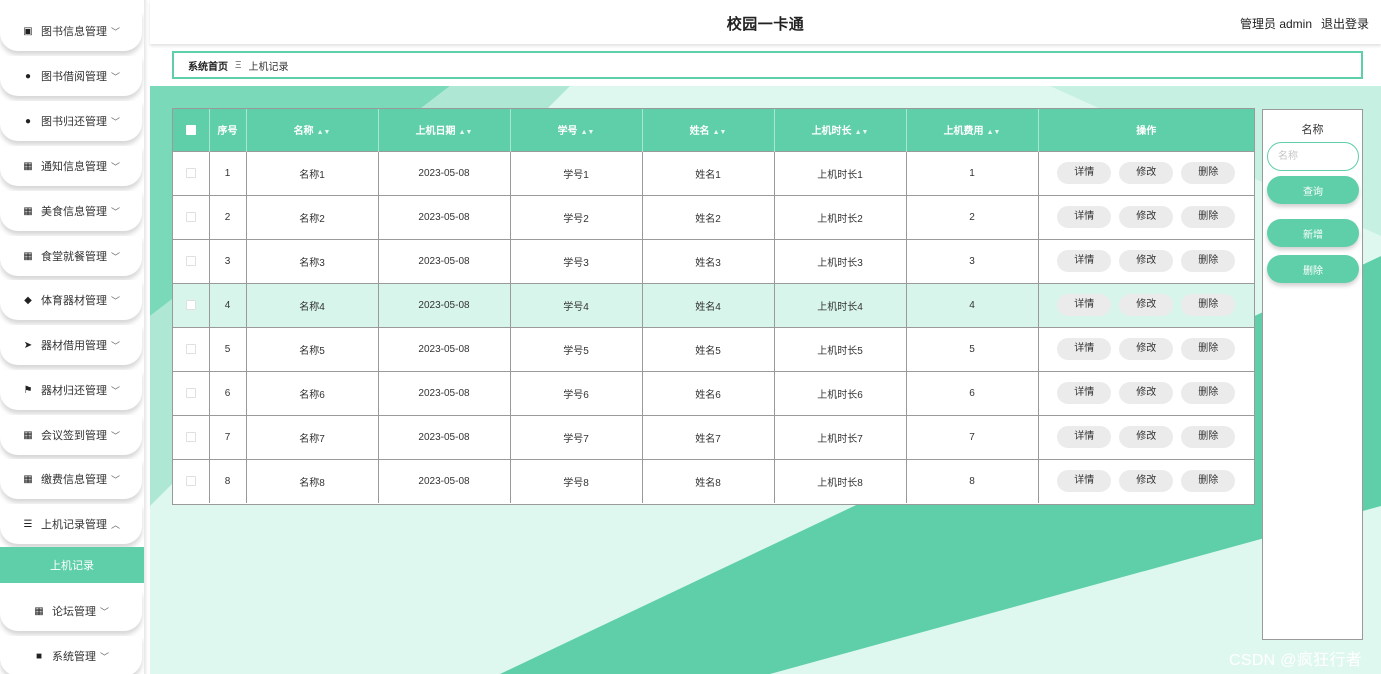 Image resolution: width=1381 pixels, height=674 pixels. Describe the element at coordinates (312, 130) in the screenshot. I see `header-name: 名称 ▲▼` at that location.